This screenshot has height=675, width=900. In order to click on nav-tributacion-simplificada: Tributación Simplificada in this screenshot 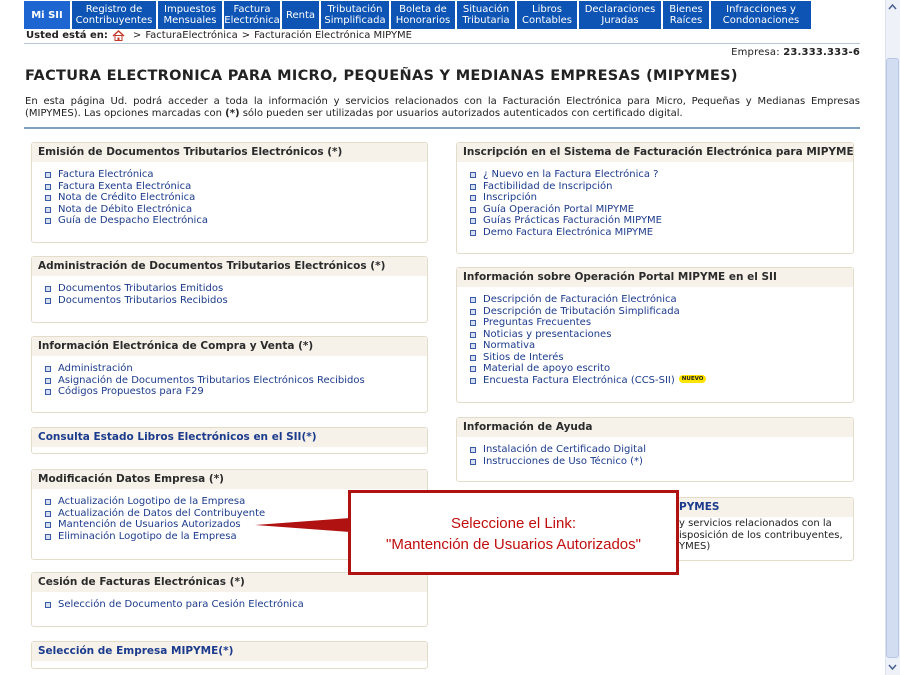, I will do `click(355, 15)`.